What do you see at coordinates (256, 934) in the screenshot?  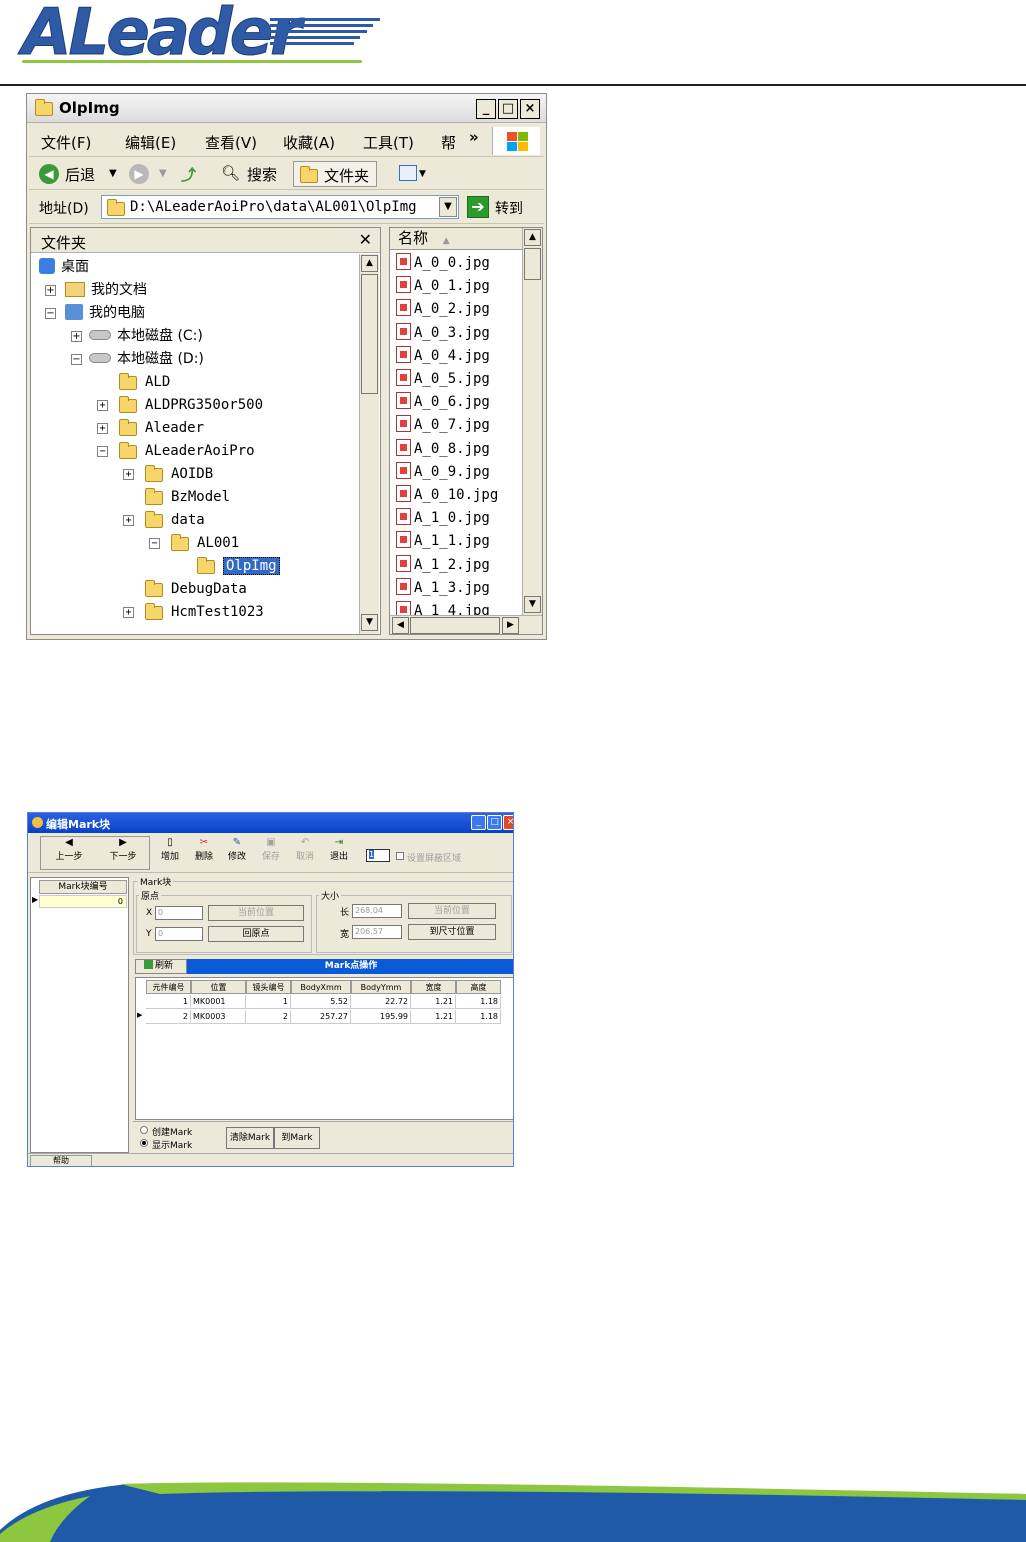 I see `go-origin-button: 回原点` at bounding box center [256, 934].